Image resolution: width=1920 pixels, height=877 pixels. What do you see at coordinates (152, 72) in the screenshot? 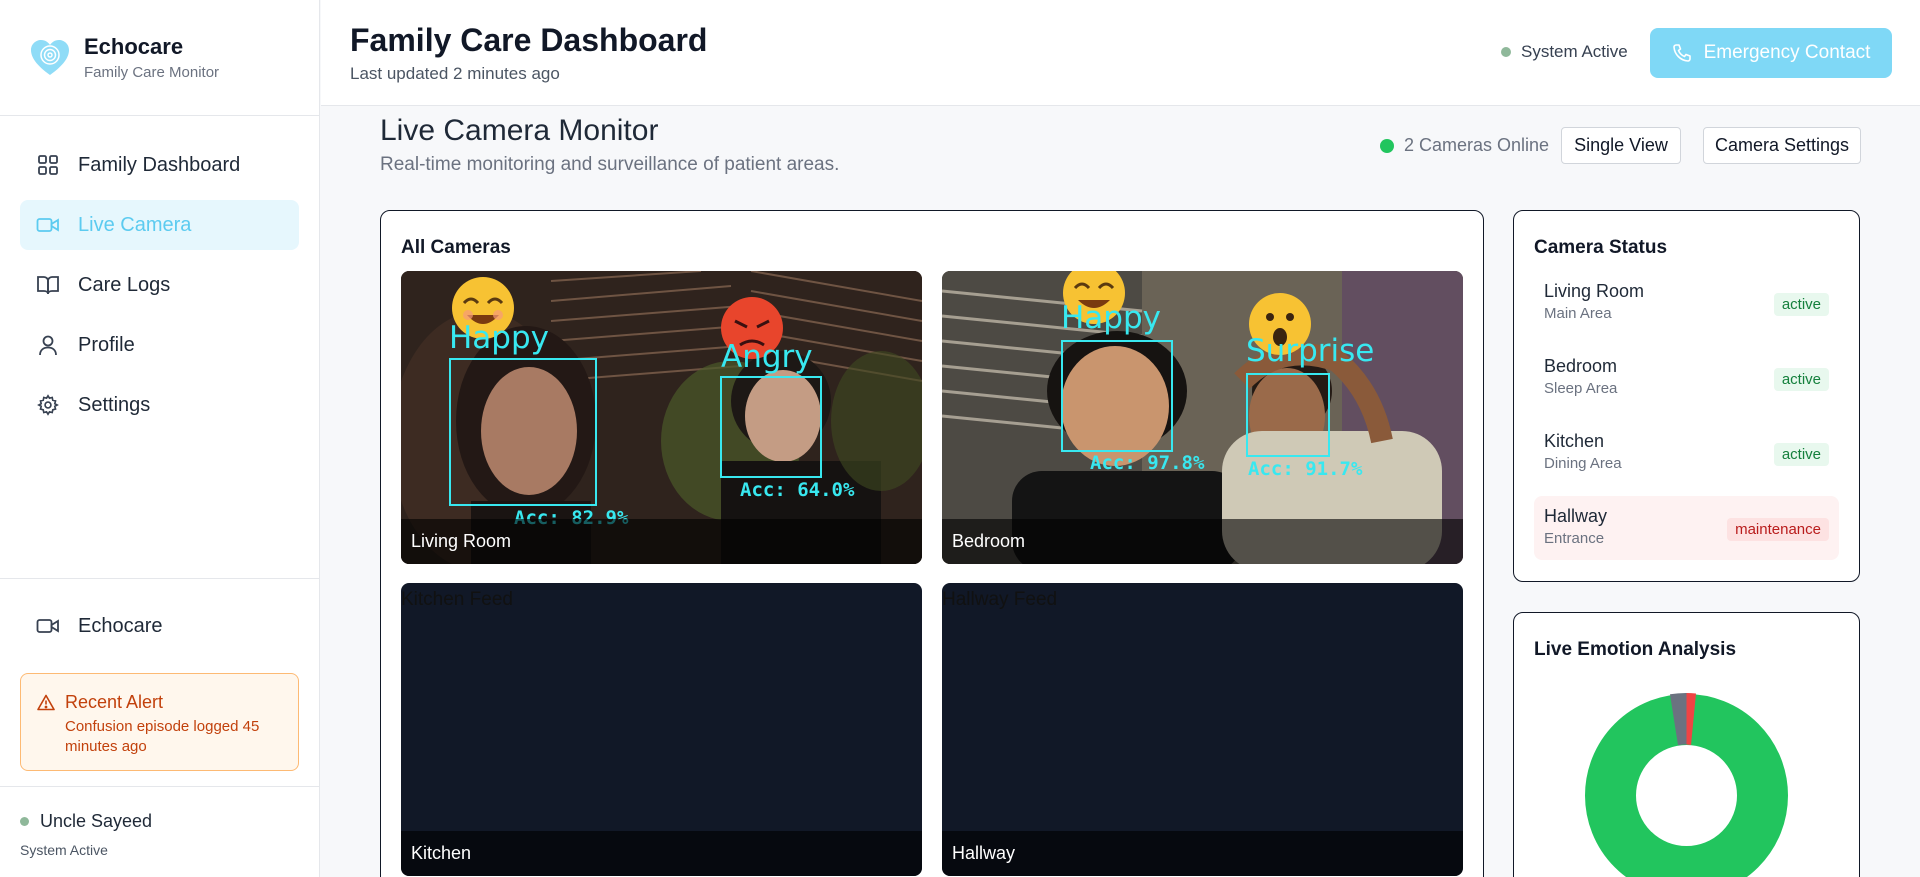
I see `brand-subtitle: Family Care Monitor` at bounding box center [152, 72].